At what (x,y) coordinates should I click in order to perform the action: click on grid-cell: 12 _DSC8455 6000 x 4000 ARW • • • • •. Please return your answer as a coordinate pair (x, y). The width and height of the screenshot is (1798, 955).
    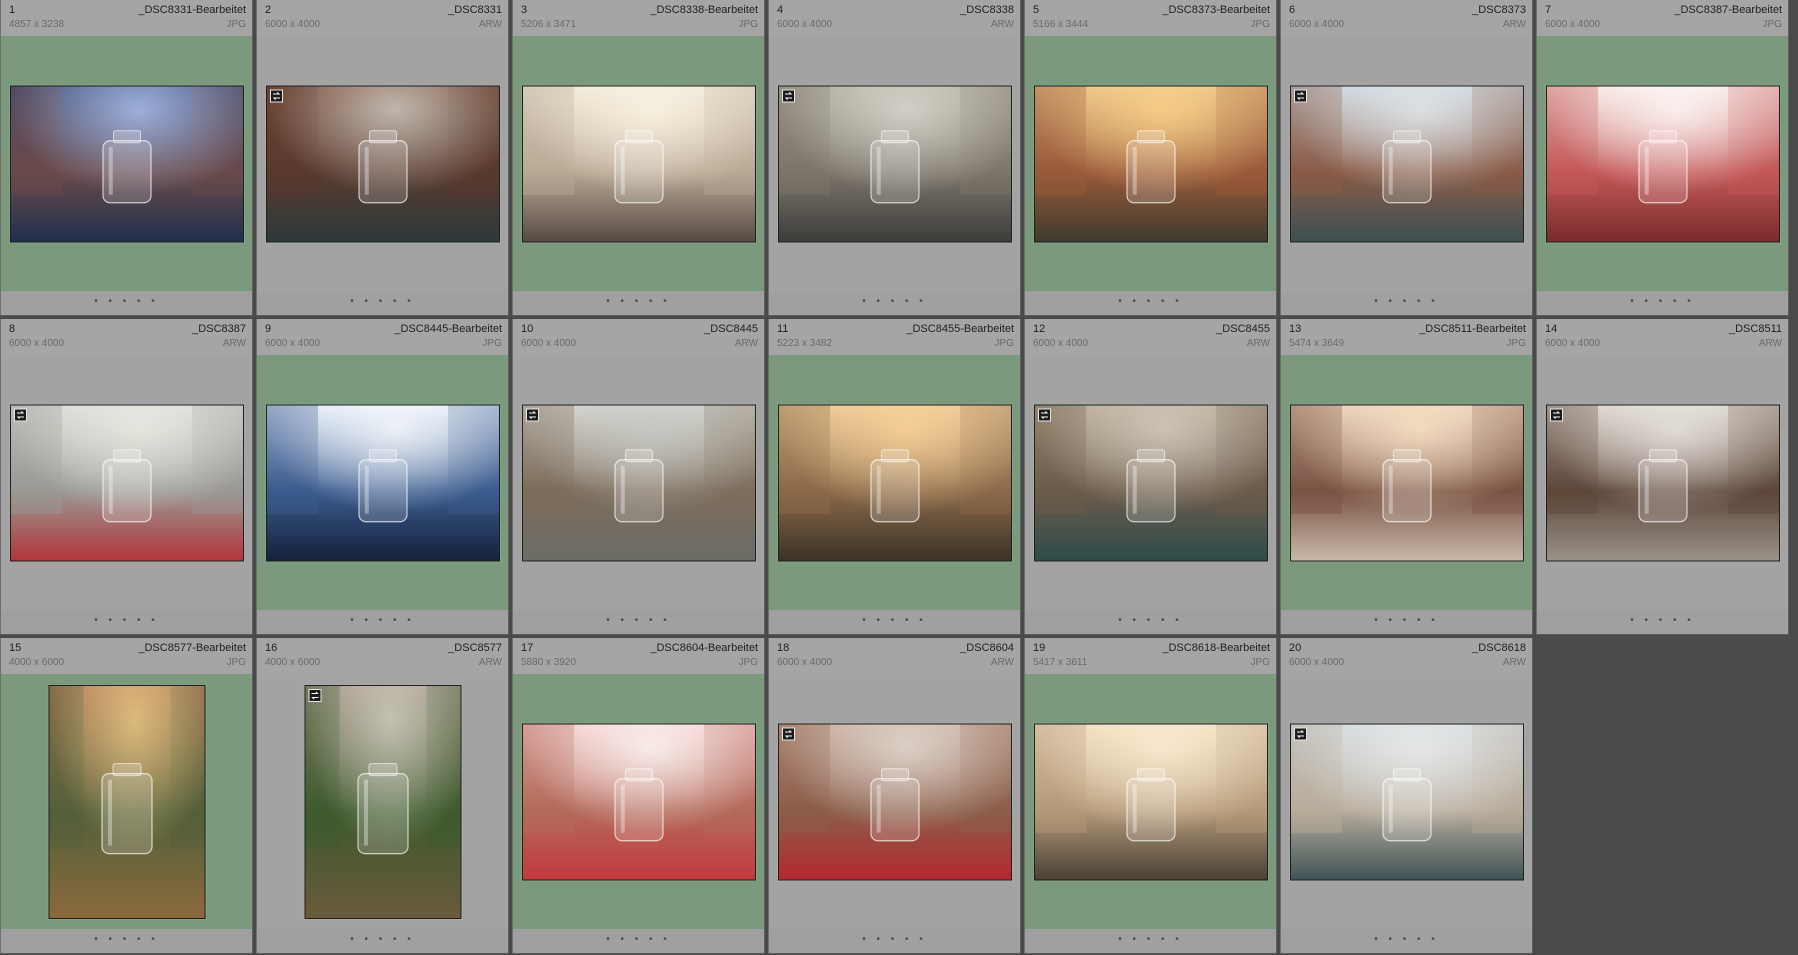
    Looking at the image, I should click on (1150, 477).